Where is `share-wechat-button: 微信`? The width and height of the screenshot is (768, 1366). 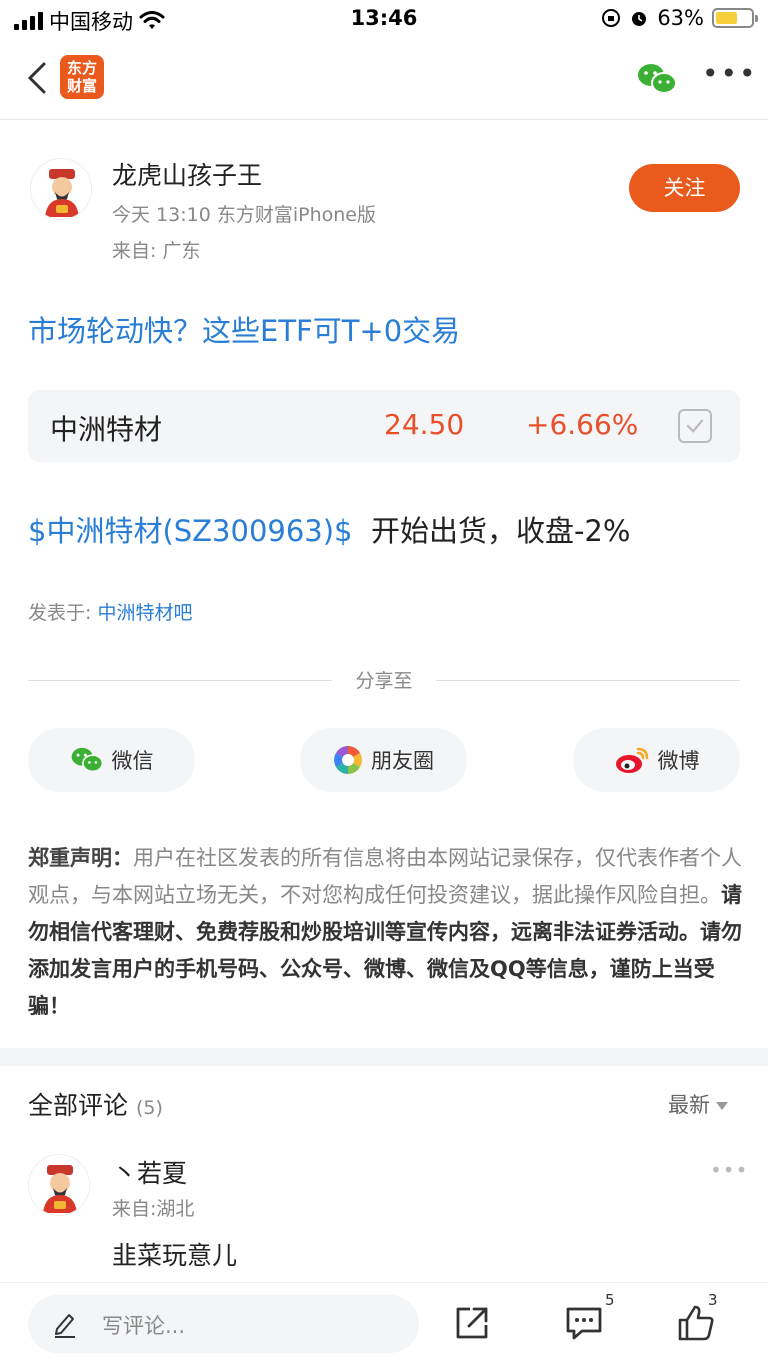 share-wechat-button: 微信 is located at coordinates (111, 760).